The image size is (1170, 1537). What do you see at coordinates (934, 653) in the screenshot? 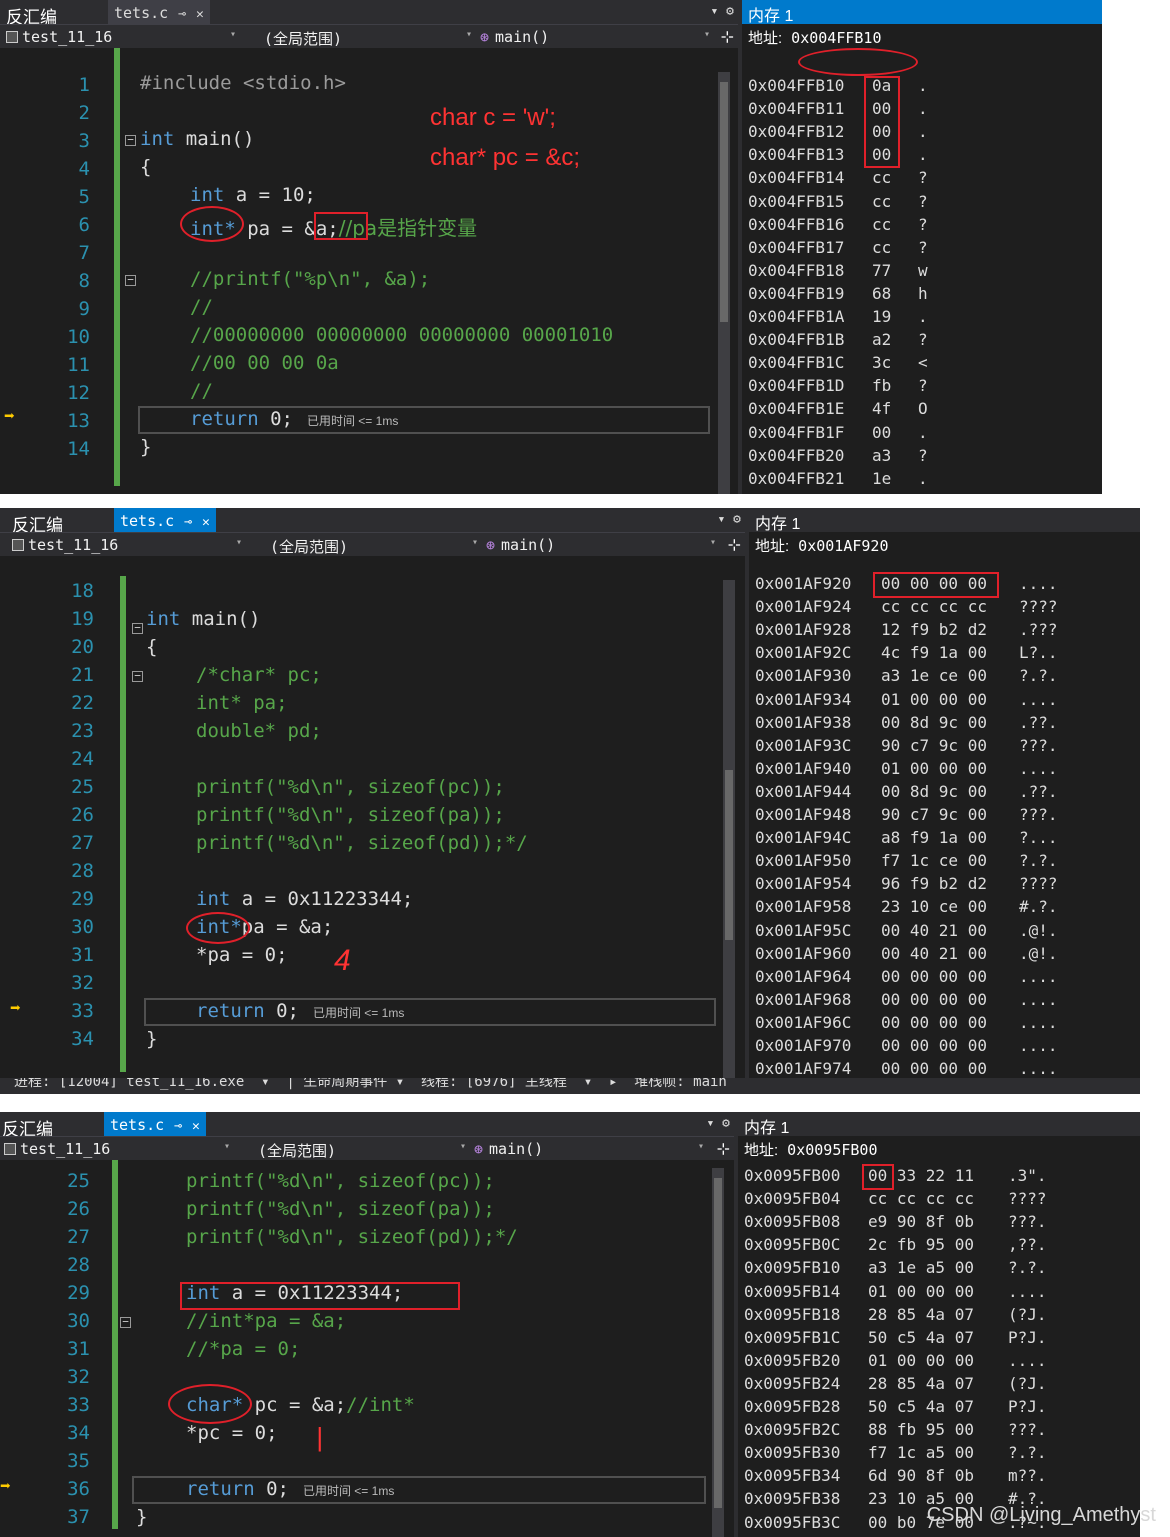
I see `memory-bytes: 4c f9 1a 00` at bounding box center [934, 653].